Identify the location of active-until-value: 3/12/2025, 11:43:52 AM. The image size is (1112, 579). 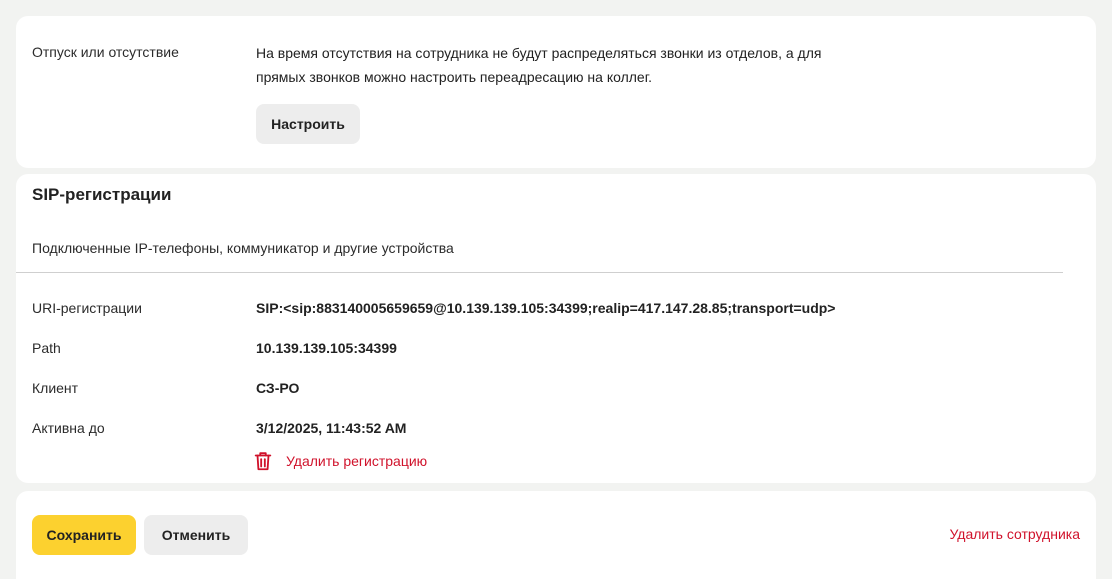
(331, 428).